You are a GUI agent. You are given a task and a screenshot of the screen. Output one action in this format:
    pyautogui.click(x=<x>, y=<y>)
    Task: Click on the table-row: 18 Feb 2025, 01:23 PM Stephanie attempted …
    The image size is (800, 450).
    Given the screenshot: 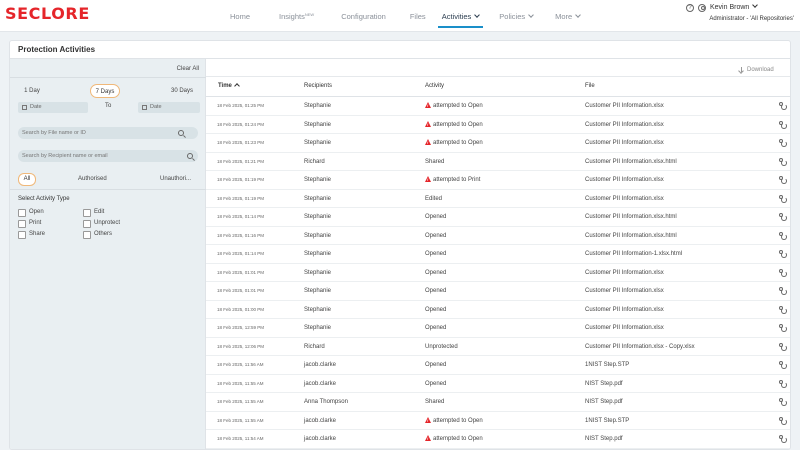 What is the action you would take?
    pyautogui.click(x=498, y=143)
    